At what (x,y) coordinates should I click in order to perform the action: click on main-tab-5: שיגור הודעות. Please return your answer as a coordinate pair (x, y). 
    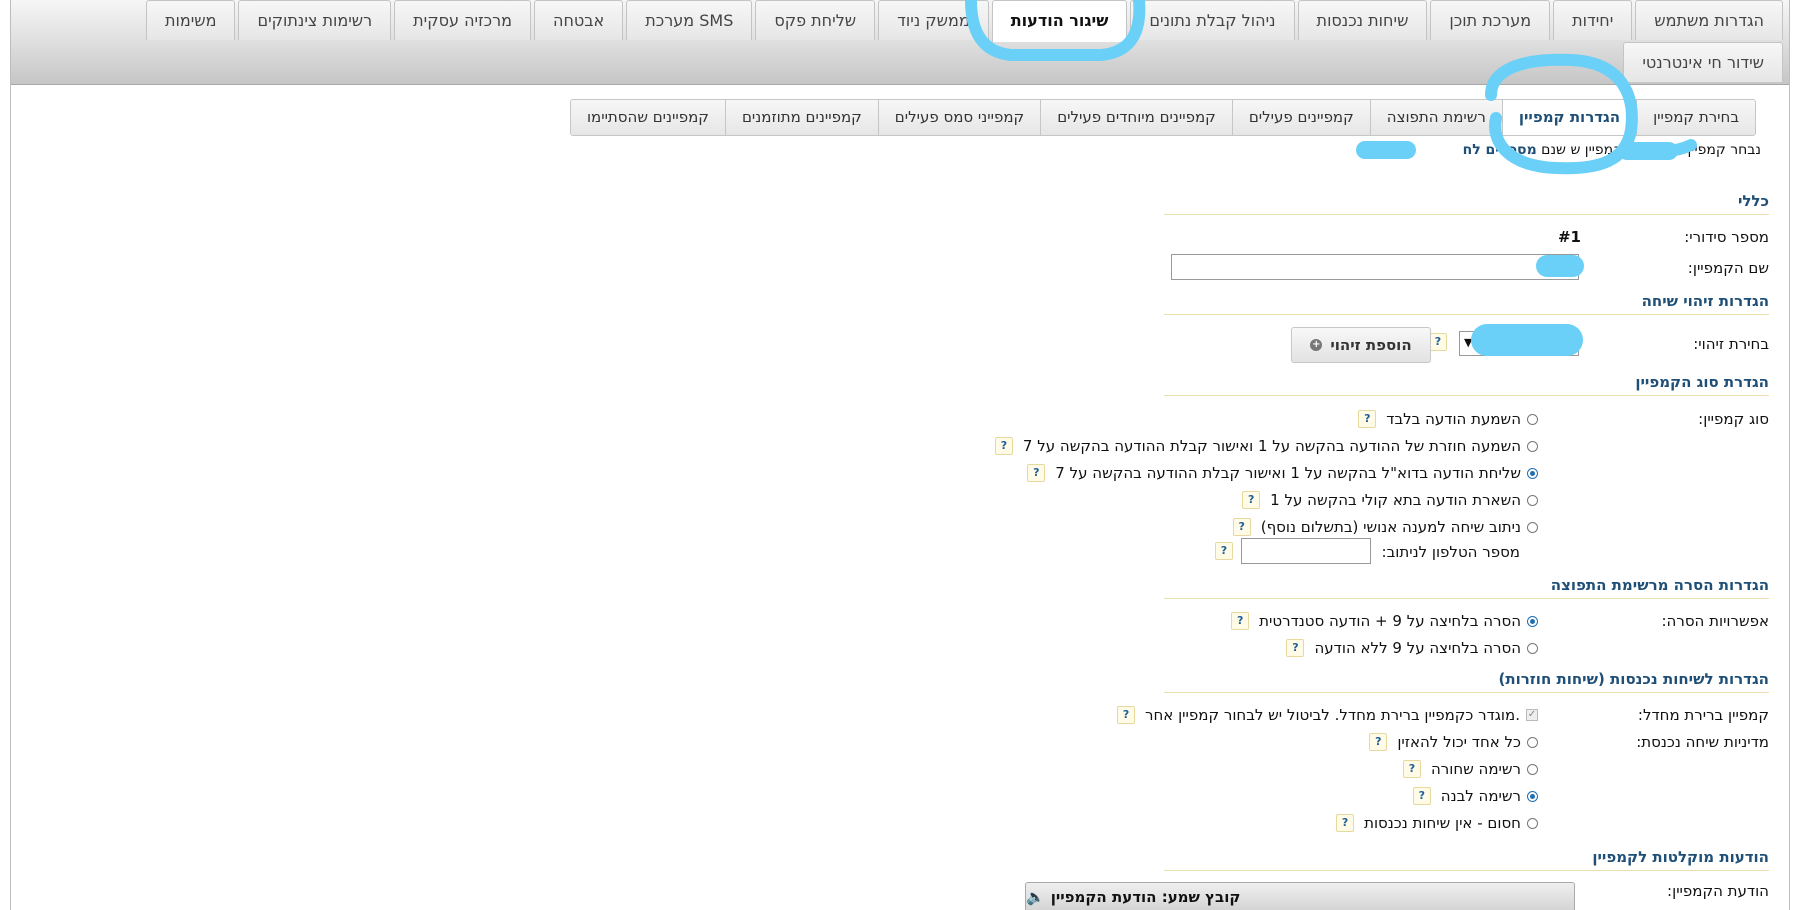
    Looking at the image, I should click on (1059, 21).